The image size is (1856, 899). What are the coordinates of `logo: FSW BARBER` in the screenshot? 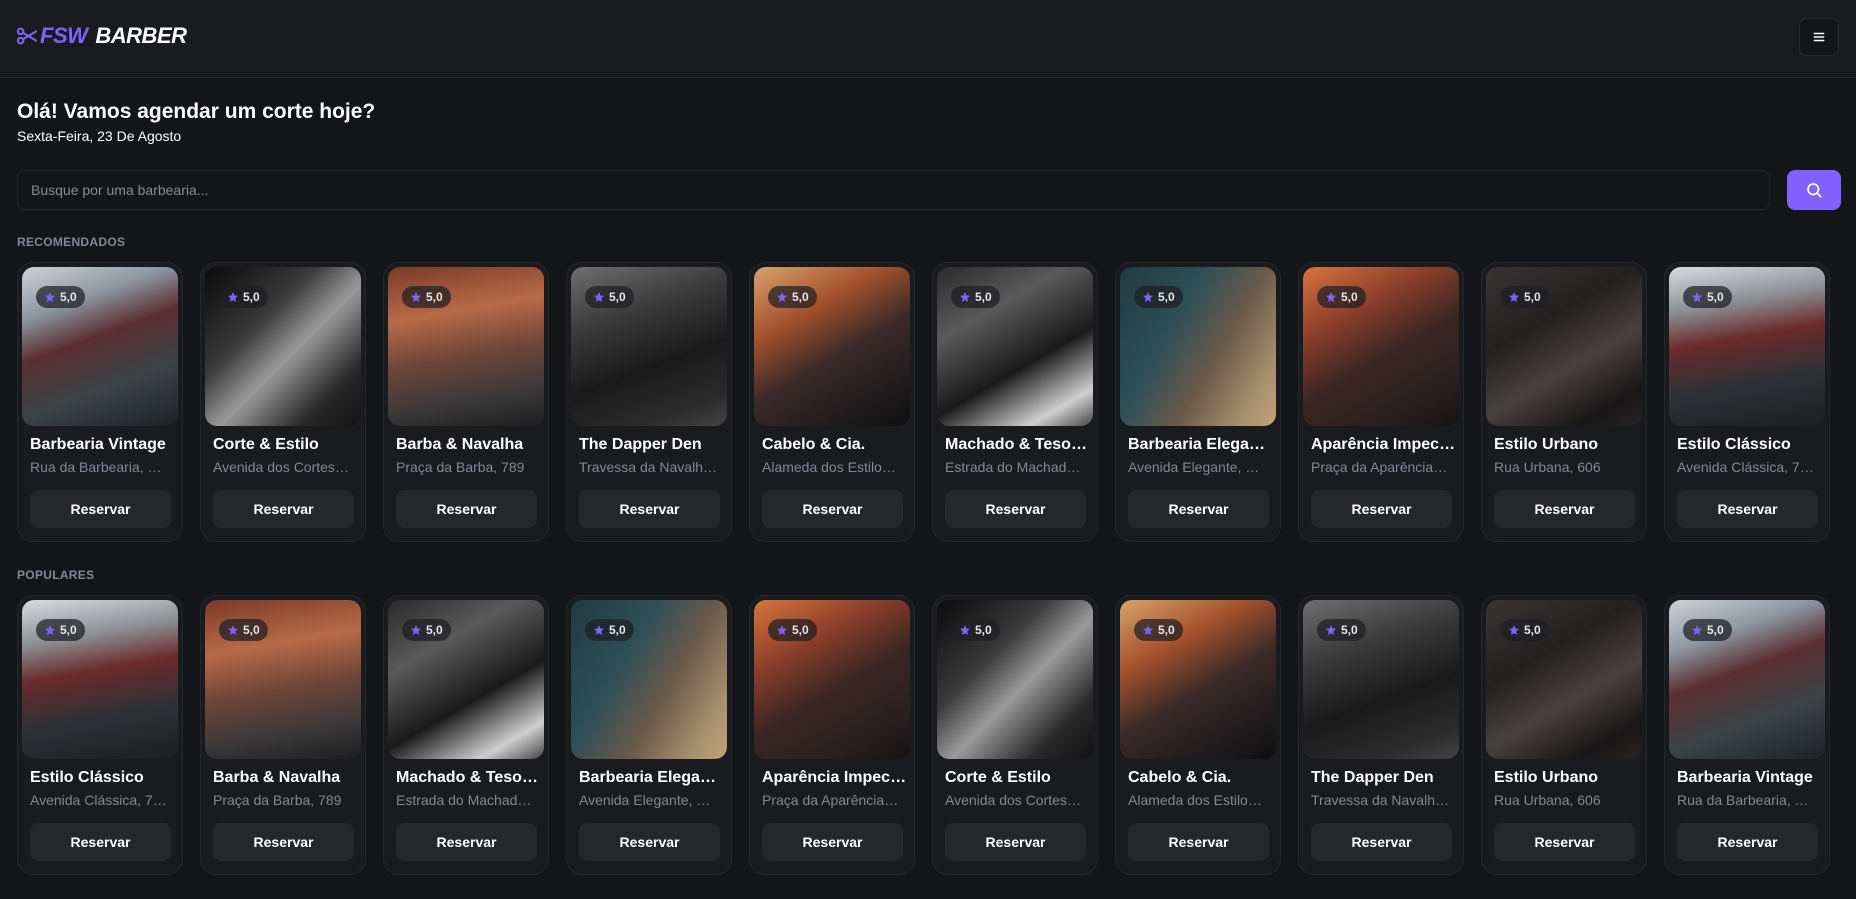 It's located at (101, 35).